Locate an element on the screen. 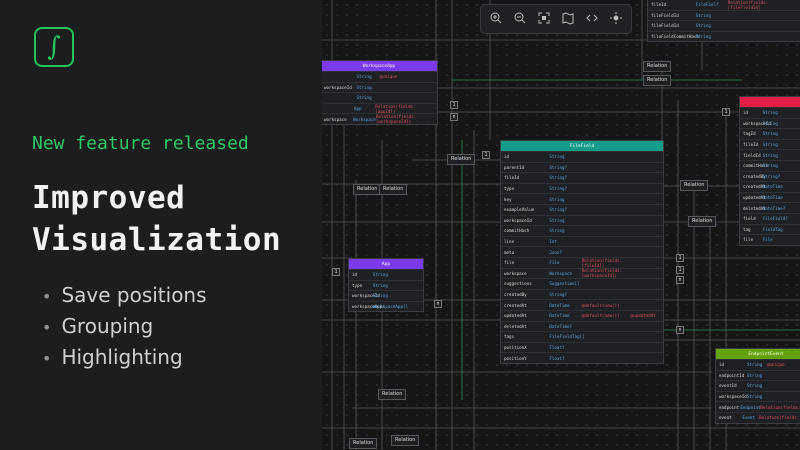 Image resolution: width=800 pixels, height=450 pixels. table-row: fieldId String is located at coordinates (770, 154).